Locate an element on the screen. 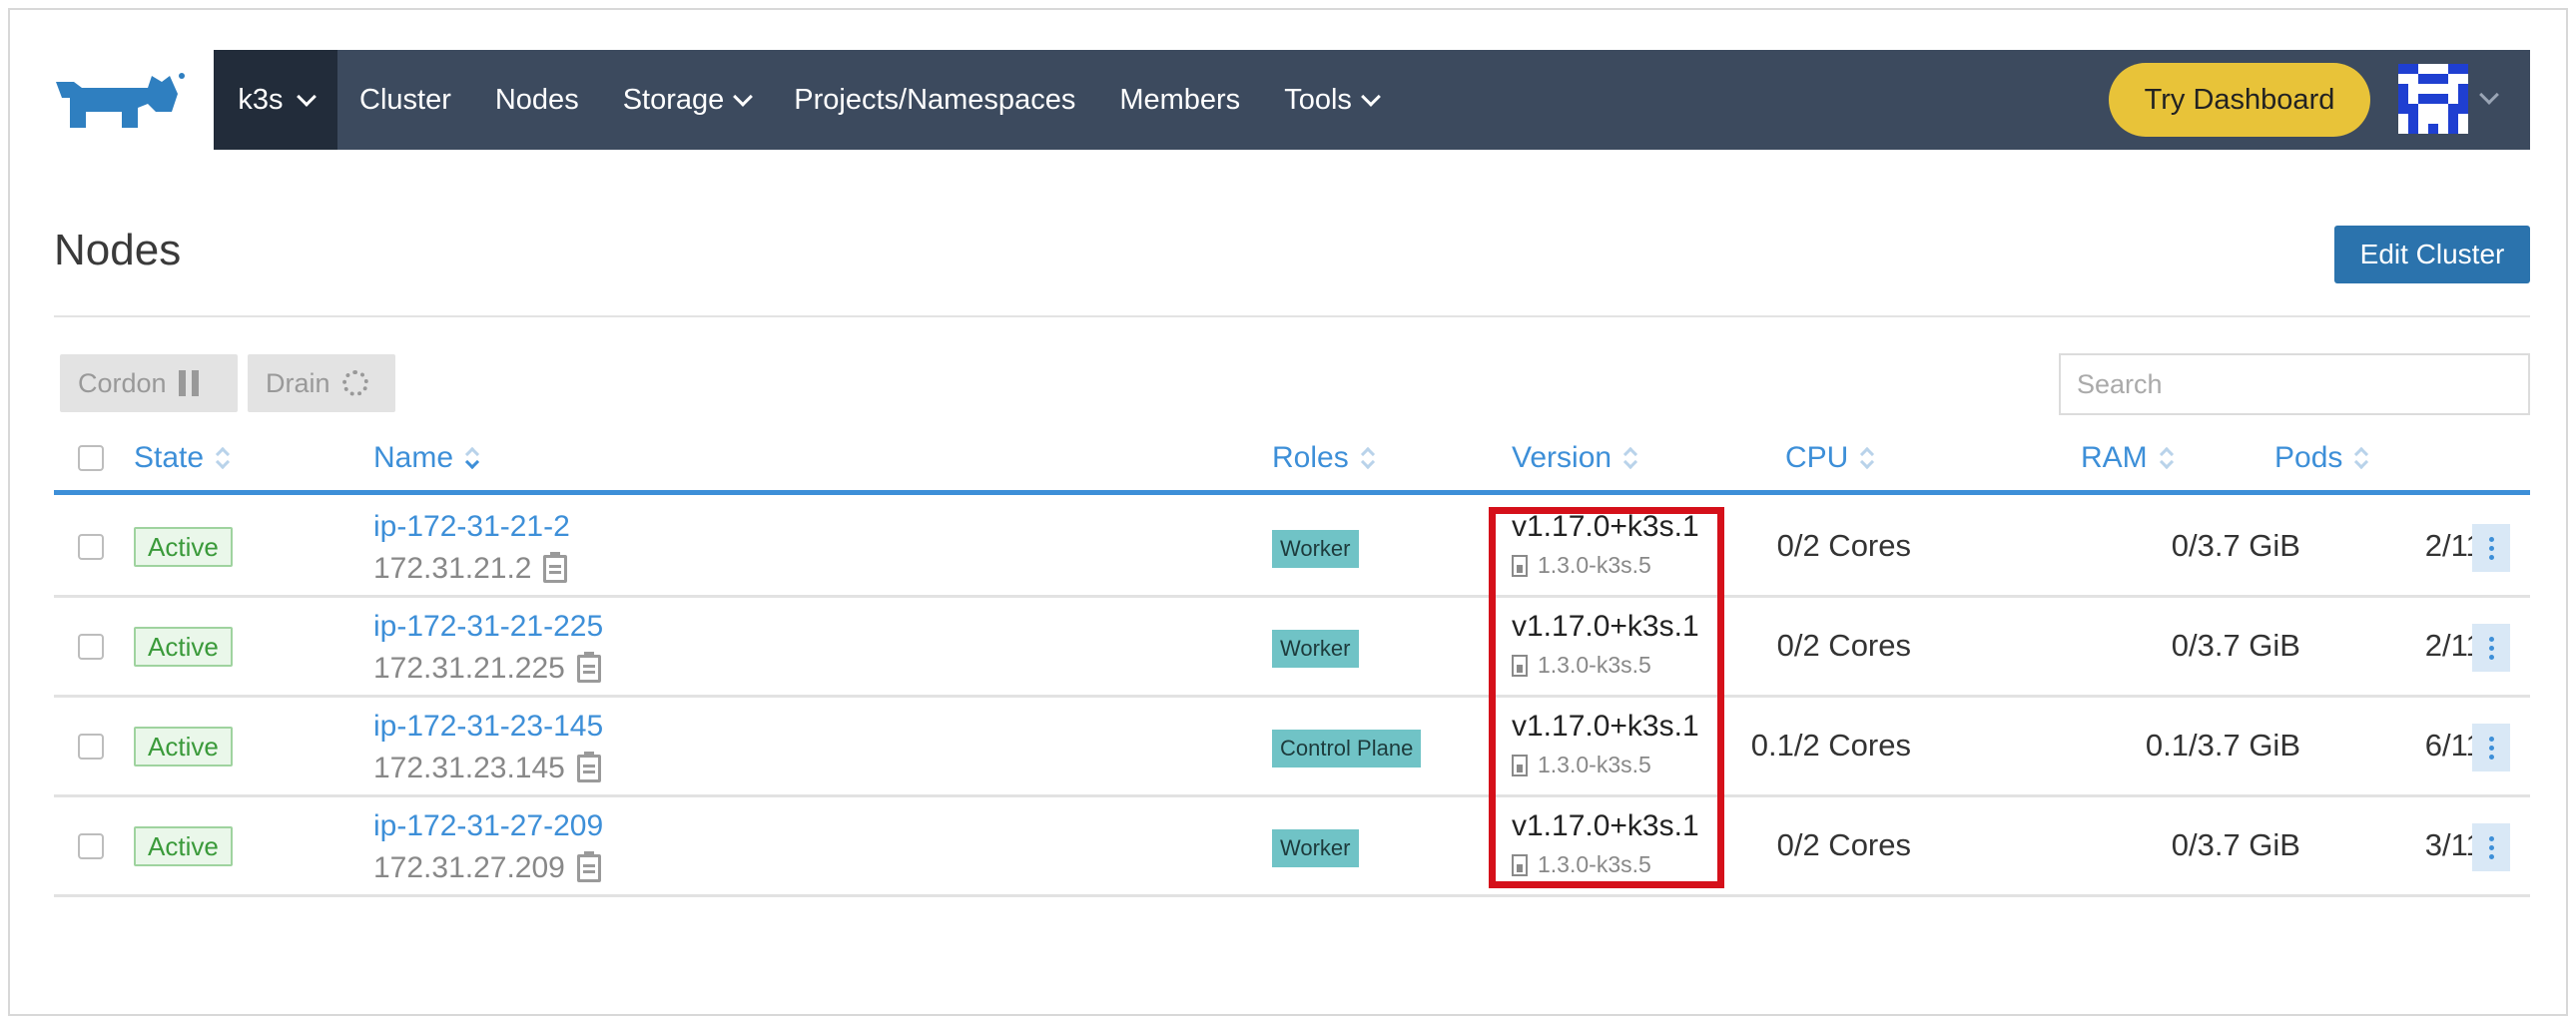 The width and height of the screenshot is (2576, 1024). user-avatar is located at coordinates (2433, 99).